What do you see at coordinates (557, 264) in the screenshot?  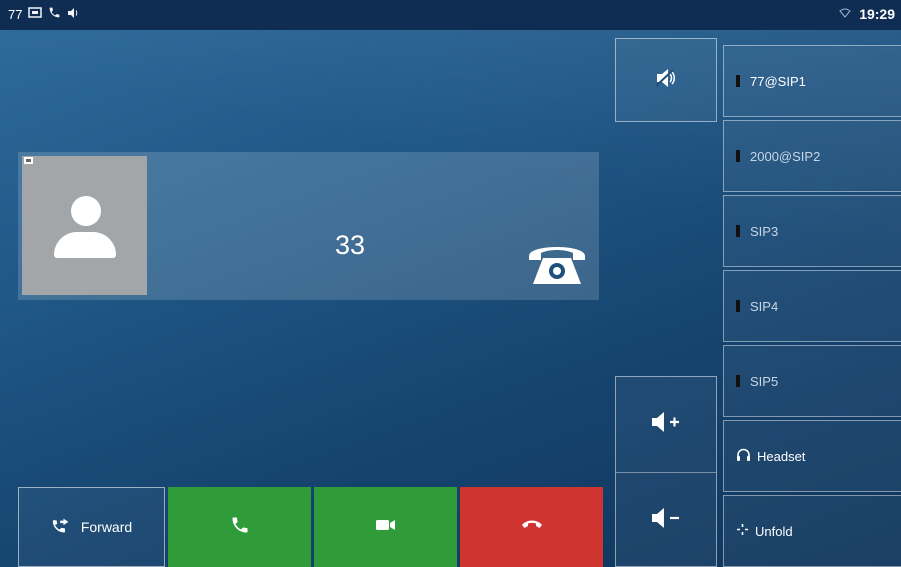 I see `telephone-icon` at bounding box center [557, 264].